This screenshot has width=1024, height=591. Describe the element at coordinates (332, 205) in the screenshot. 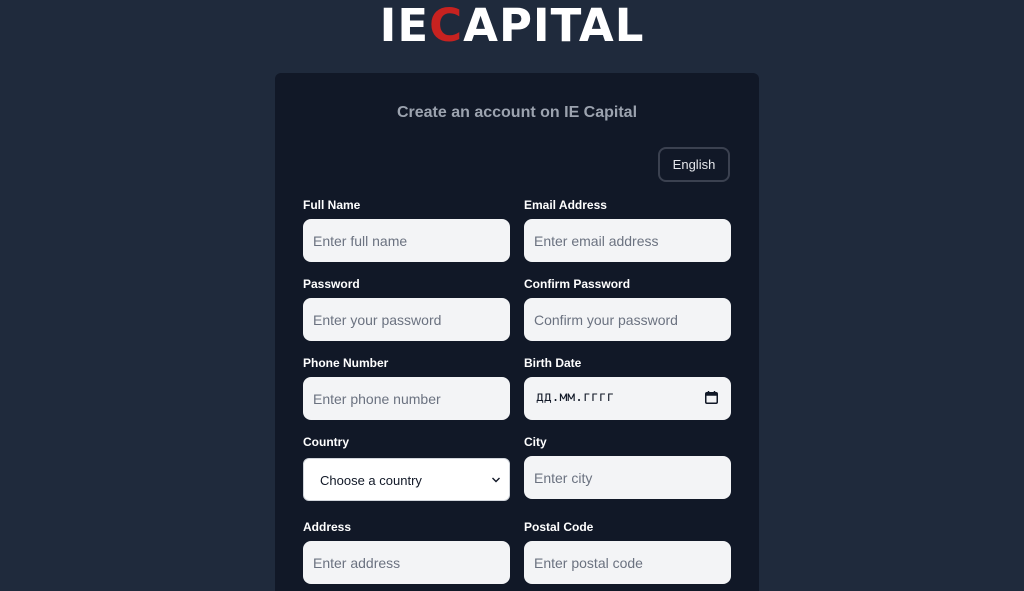

I see `full-name-label: Full Name` at that location.